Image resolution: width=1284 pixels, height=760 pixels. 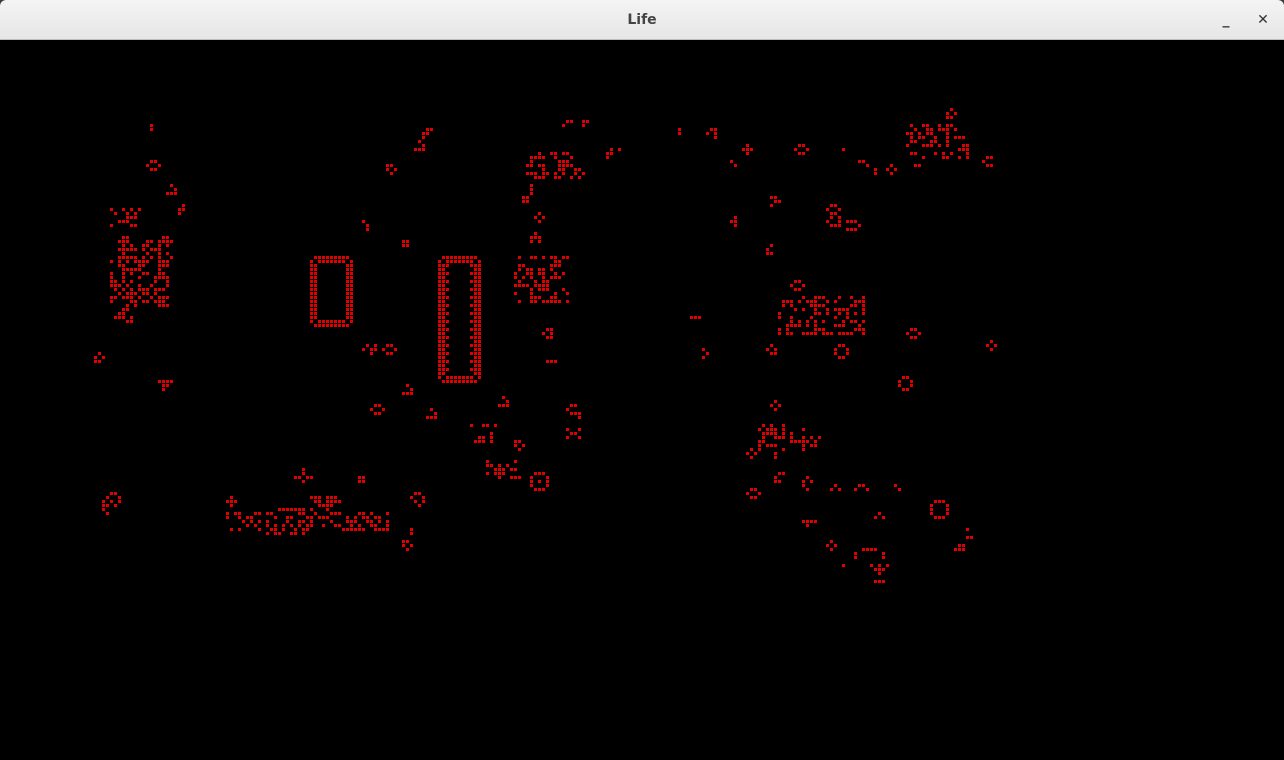 I want to click on minimize-icon: _, so click(x=1226, y=20).